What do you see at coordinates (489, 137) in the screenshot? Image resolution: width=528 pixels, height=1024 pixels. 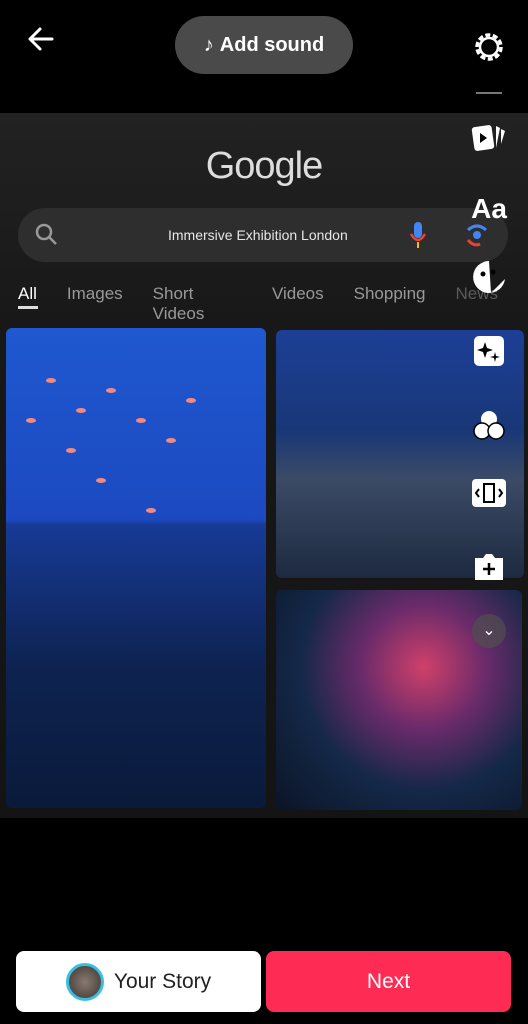 I see `templates-icon` at bounding box center [489, 137].